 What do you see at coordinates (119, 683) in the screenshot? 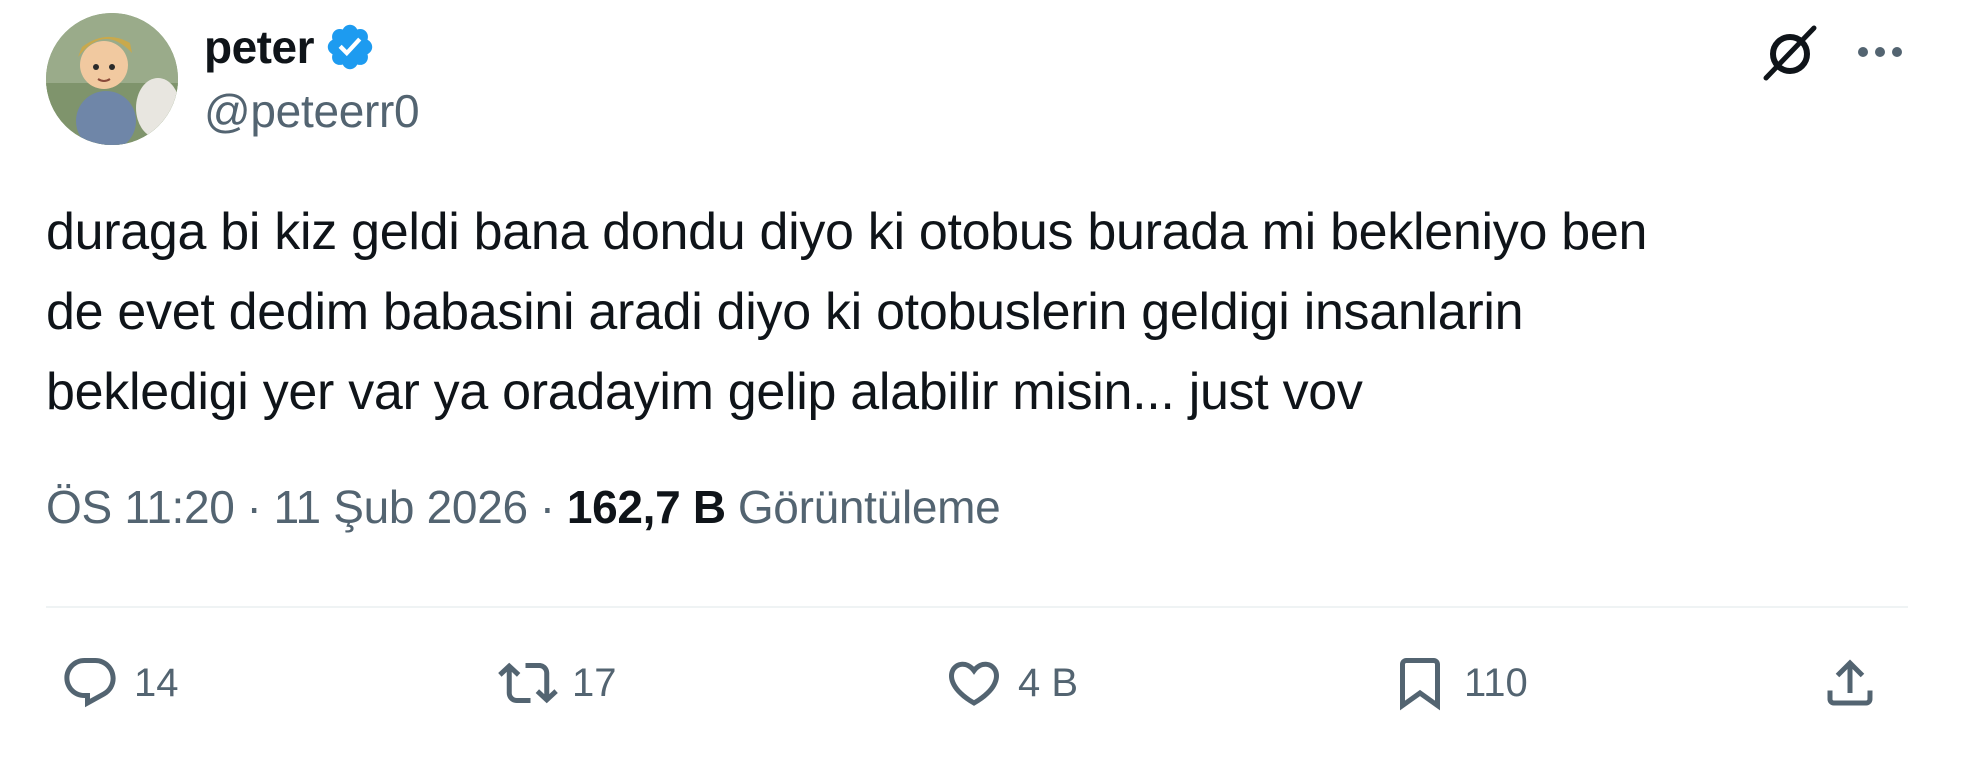
I see `reply-button: 14` at bounding box center [119, 683].